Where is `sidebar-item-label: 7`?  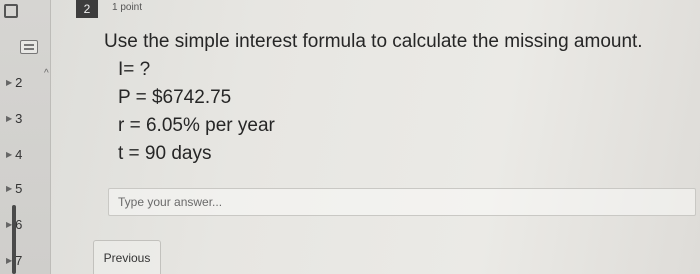
sidebar-item-label: 7 is located at coordinates (19, 260).